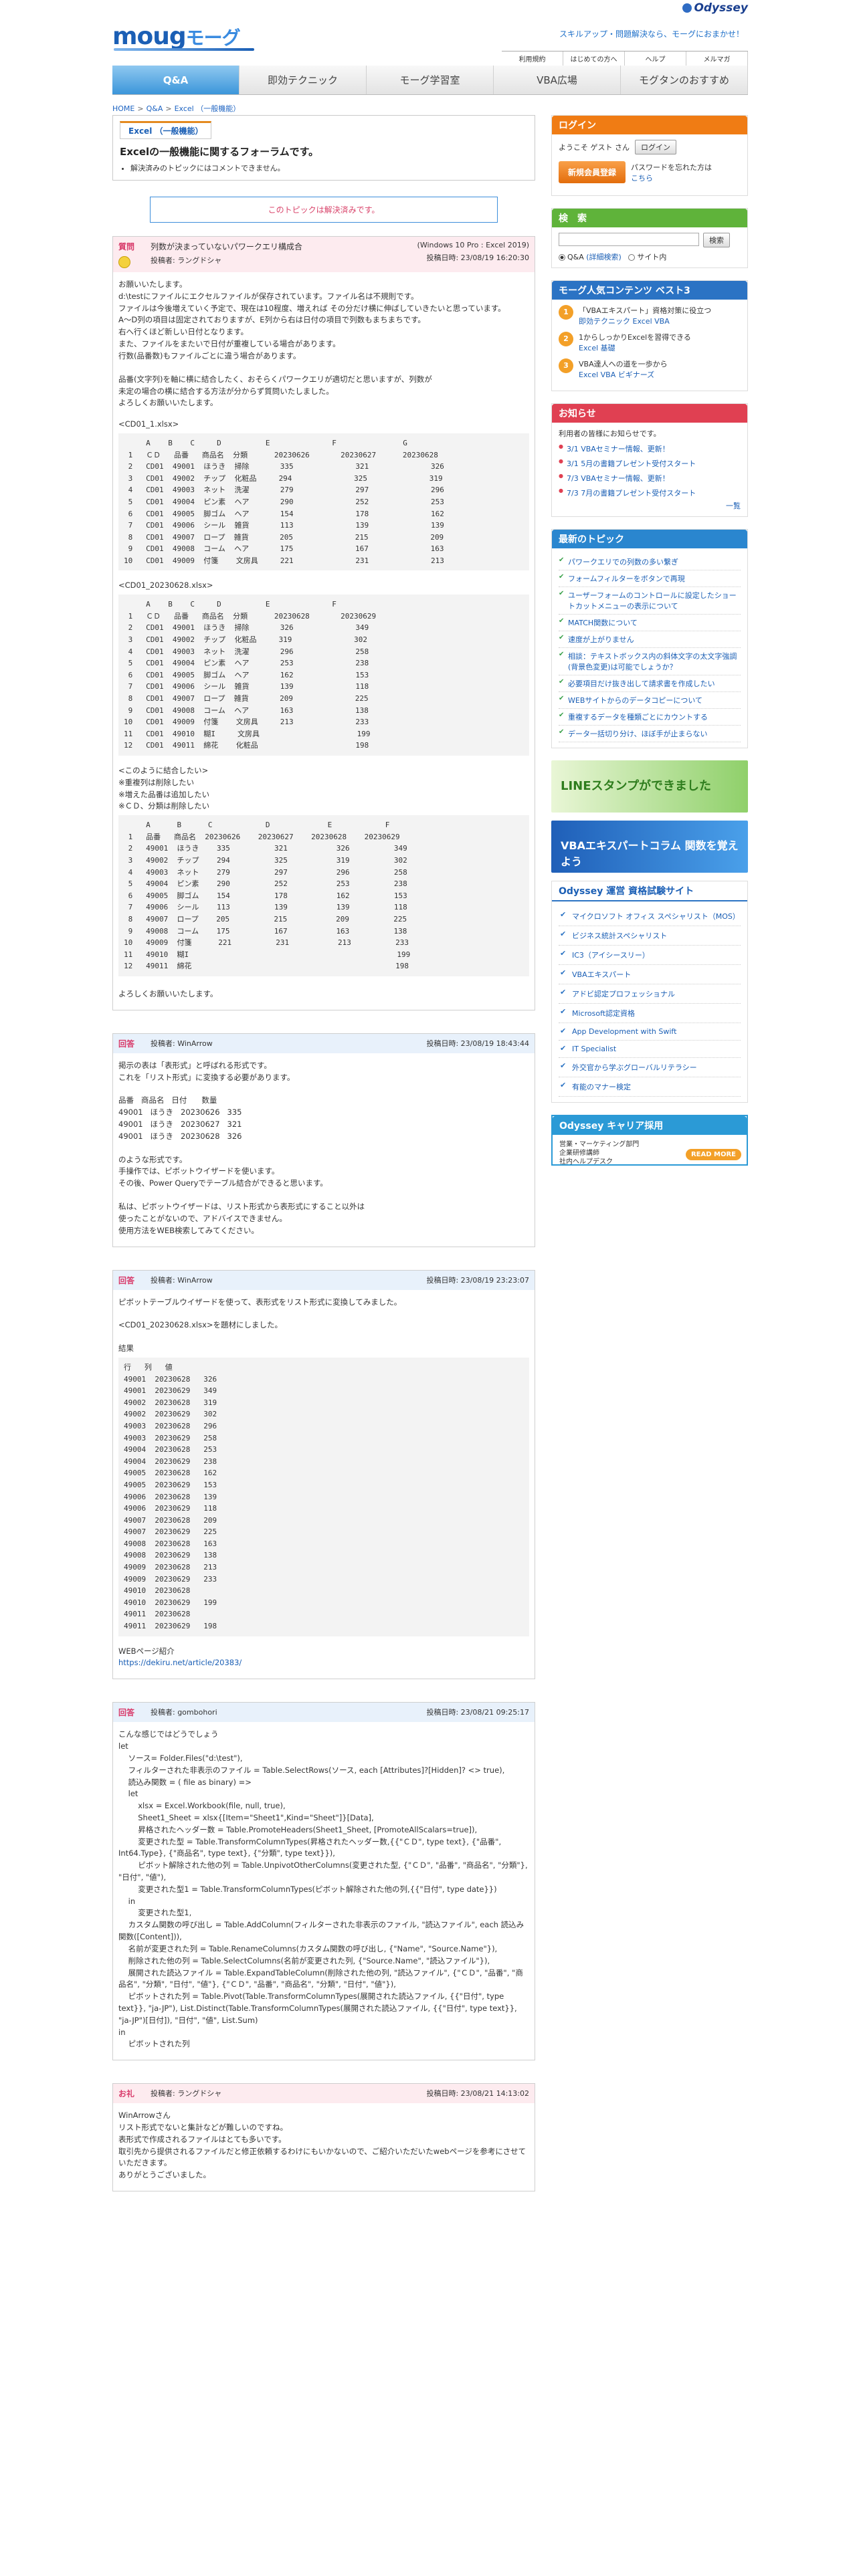 The height and width of the screenshot is (2576, 859). I want to click on tab-study: モーグ学習室, so click(431, 80).